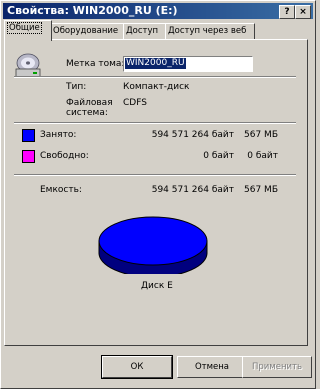 The image size is (320, 389). I want to click on free-space-label: Свободно:, so click(64, 156).